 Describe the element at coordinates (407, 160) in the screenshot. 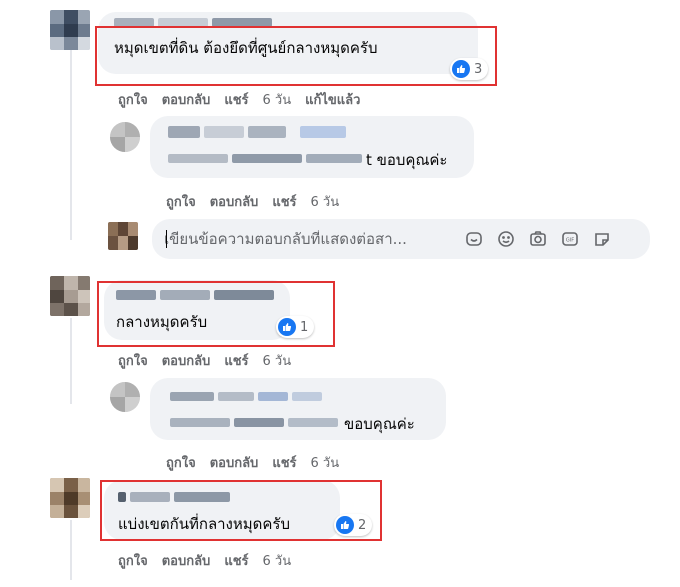

I see `reply-text: t ขอบคุณค่ะ` at that location.